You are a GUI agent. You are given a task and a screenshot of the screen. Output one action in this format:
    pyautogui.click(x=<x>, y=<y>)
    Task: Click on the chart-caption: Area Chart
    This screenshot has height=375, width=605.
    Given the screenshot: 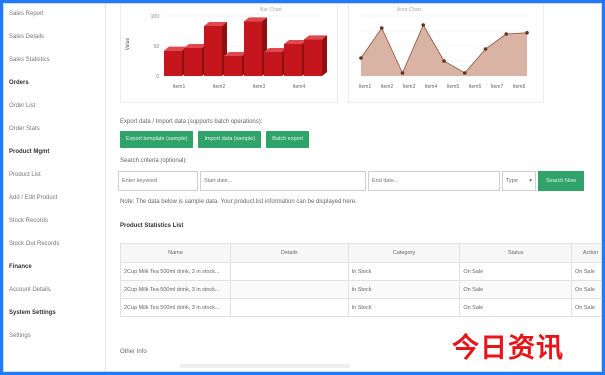 What is the action you would take?
    pyautogui.click(x=409, y=10)
    